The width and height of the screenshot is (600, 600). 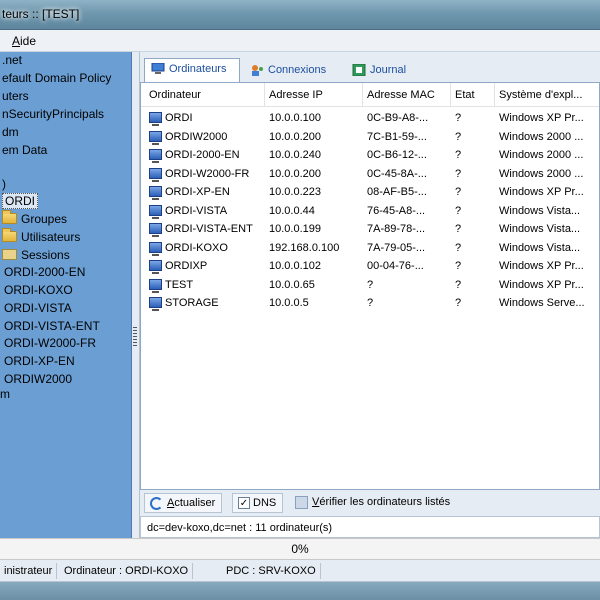 What do you see at coordinates (300, 15) in the screenshot?
I see `title-bar: teurs :: [TEST]` at bounding box center [300, 15].